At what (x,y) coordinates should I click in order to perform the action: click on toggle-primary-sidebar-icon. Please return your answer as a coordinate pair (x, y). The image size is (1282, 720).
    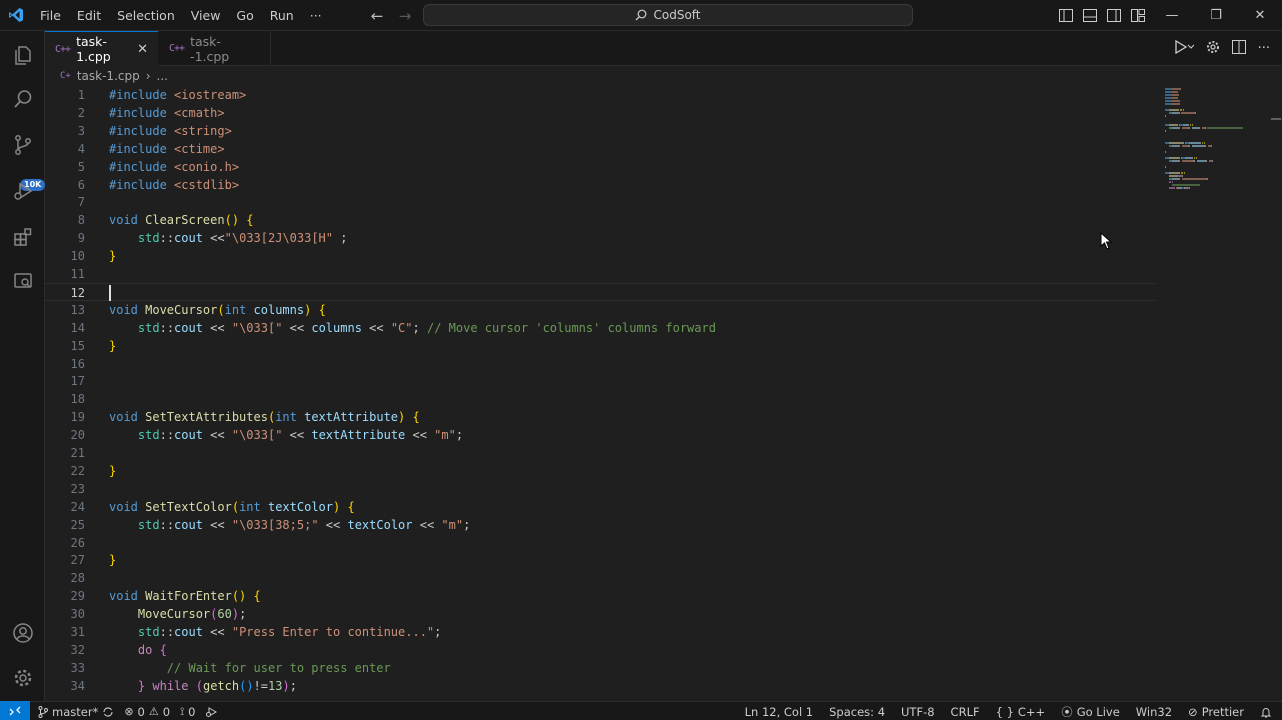
    Looking at the image, I should click on (1066, 16).